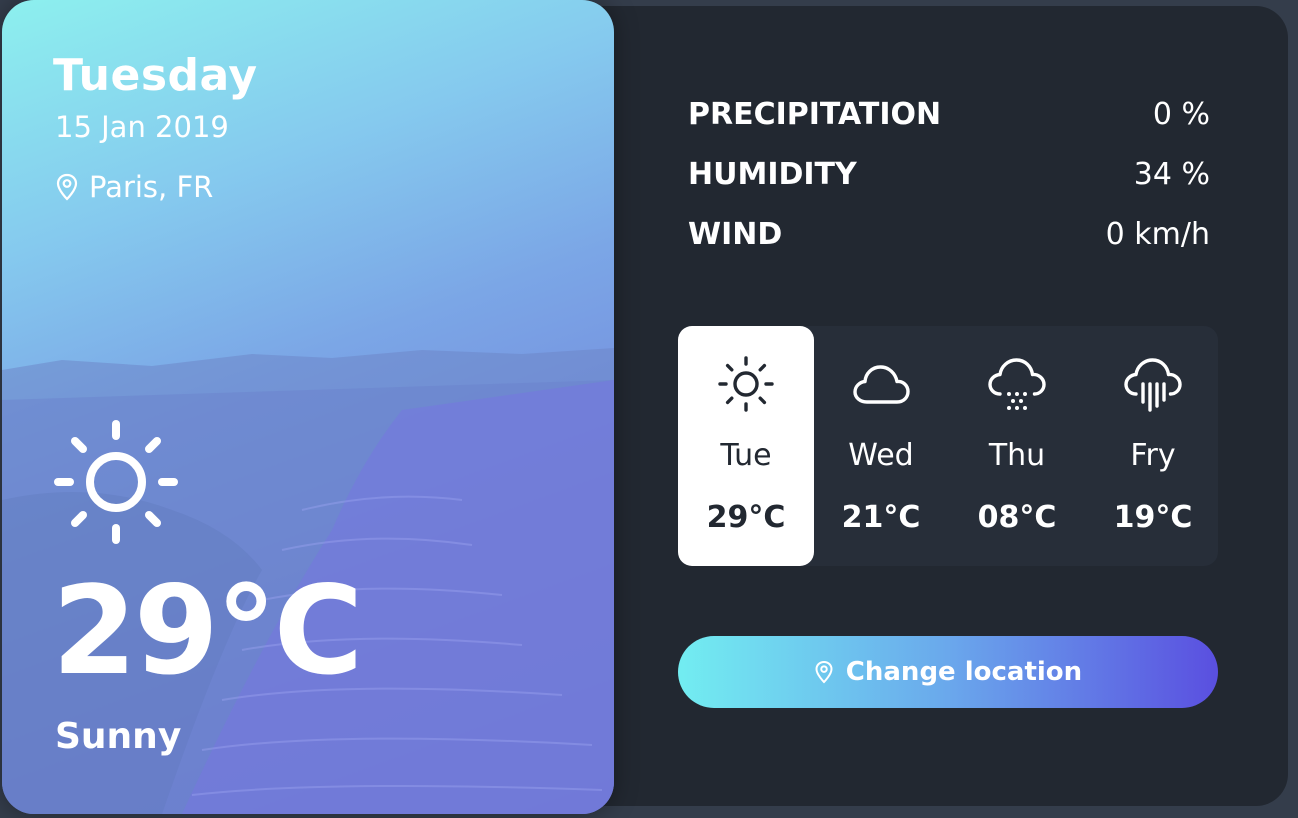  What do you see at coordinates (1171, 174) in the screenshot?
I see `stat-value: 34 %` at bounding box center [1171, 174].